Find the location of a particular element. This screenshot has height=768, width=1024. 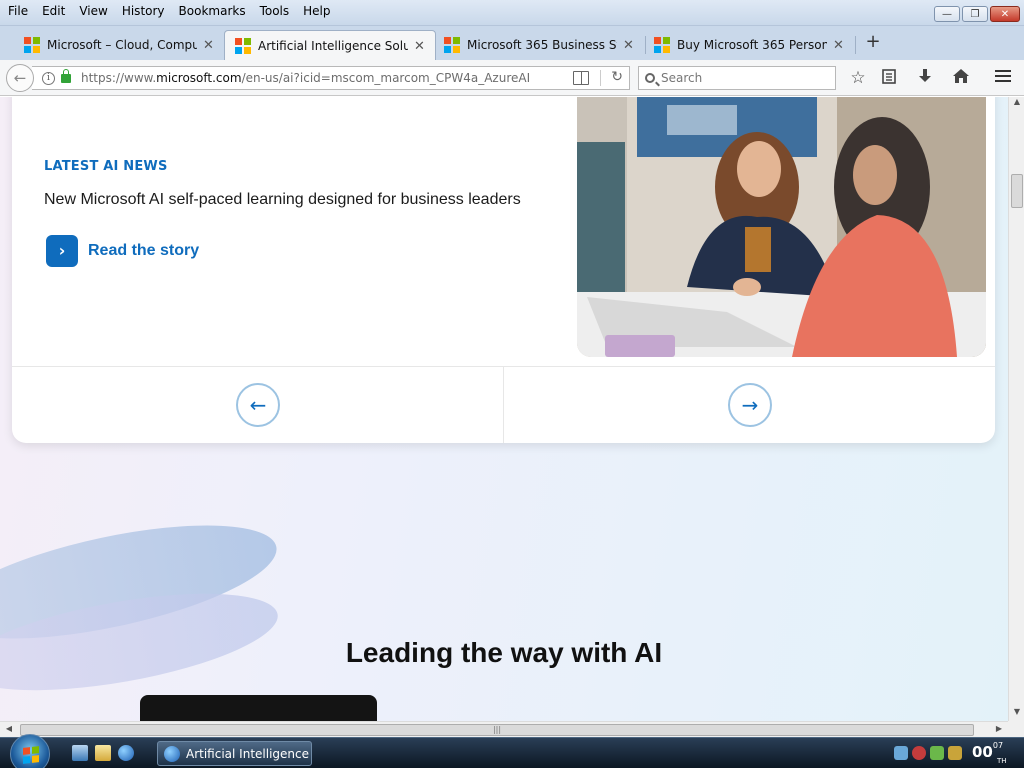

menu-history: History is located at coordinates (143, 11).